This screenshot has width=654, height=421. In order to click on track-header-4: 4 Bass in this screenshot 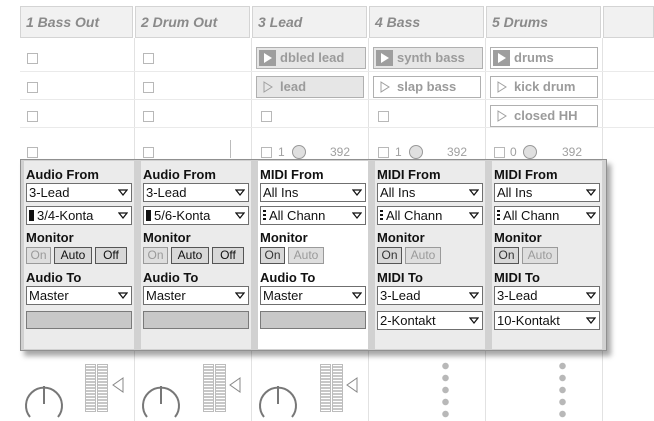, I will do `click(426, 22)`.